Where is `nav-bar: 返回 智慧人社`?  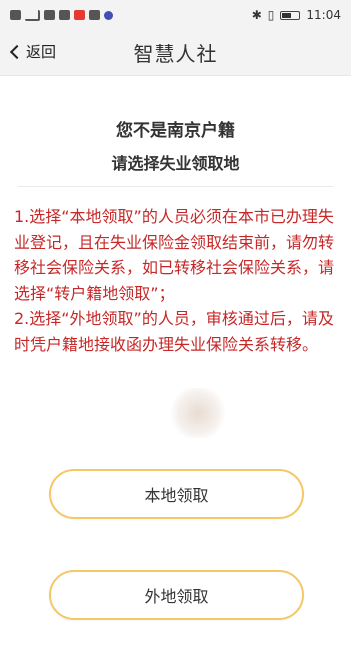
nav-bar: 返回 智慧人社 is located at coordinates (175, 53).